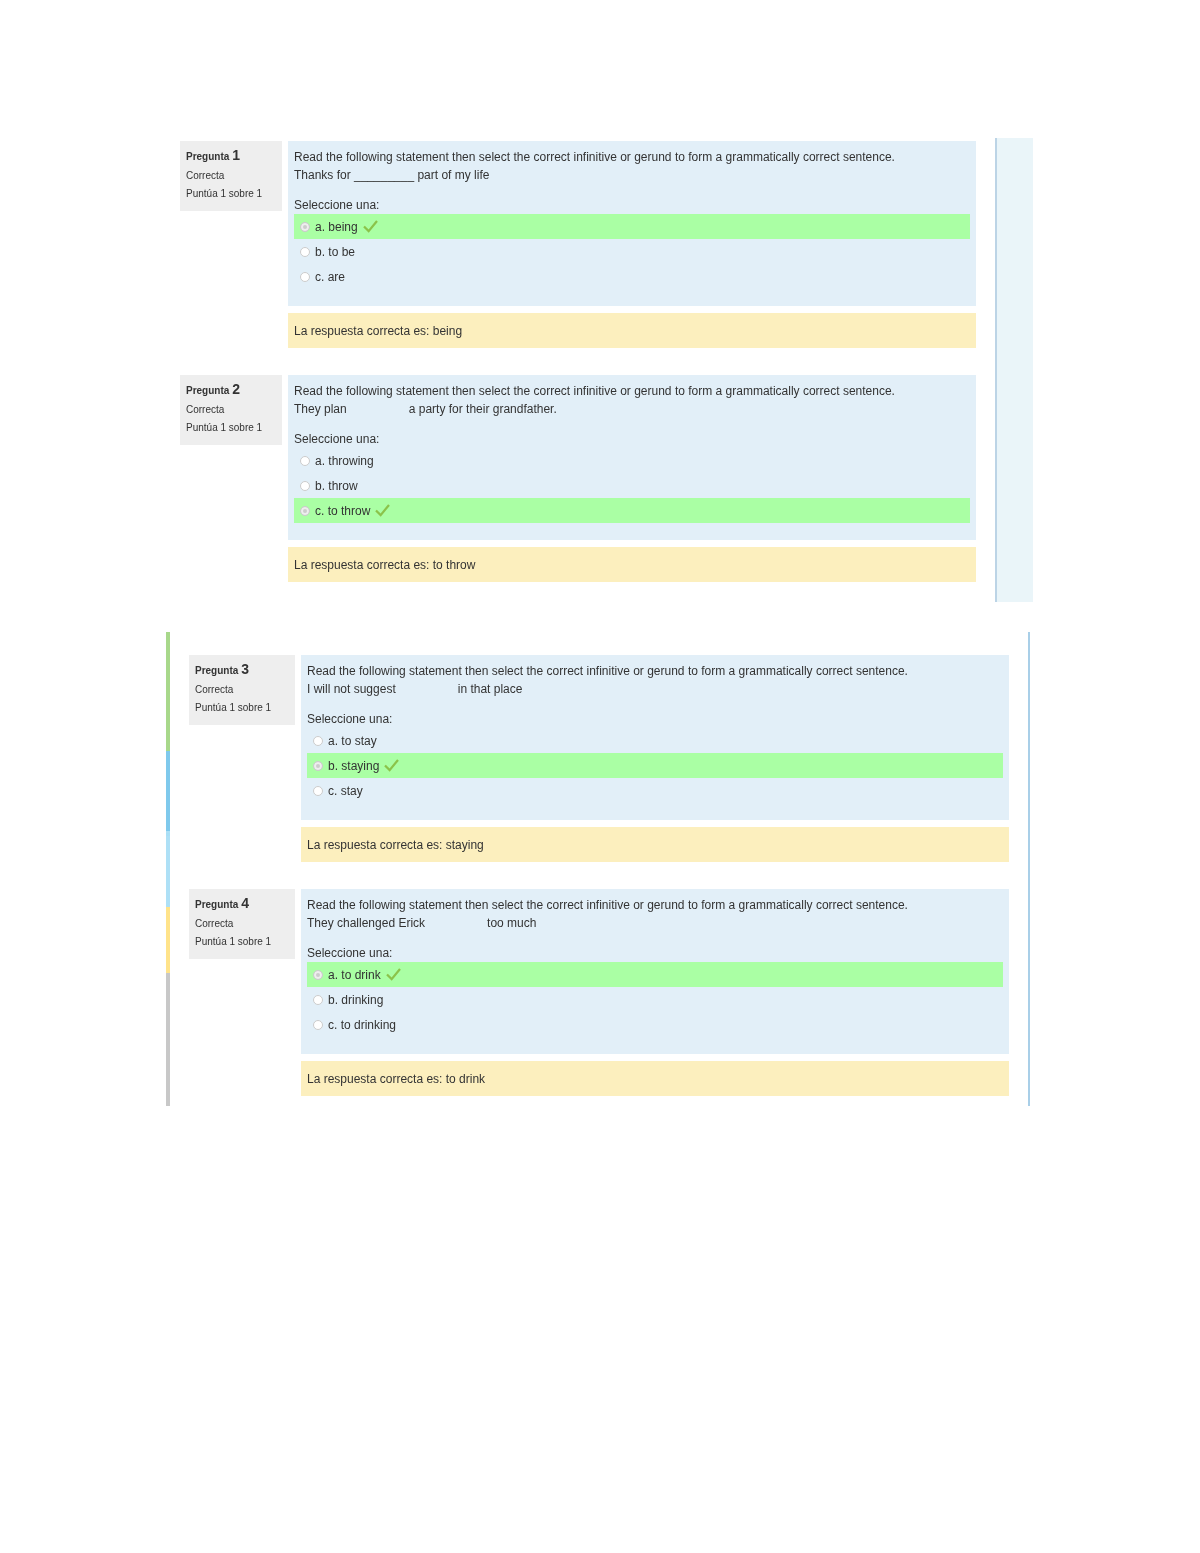 The image size is (1200, 1553). What do you see at coordinates (632, 226) in the screenshot?
I see `answer-option: a. being` at bounding box center [632, 226].